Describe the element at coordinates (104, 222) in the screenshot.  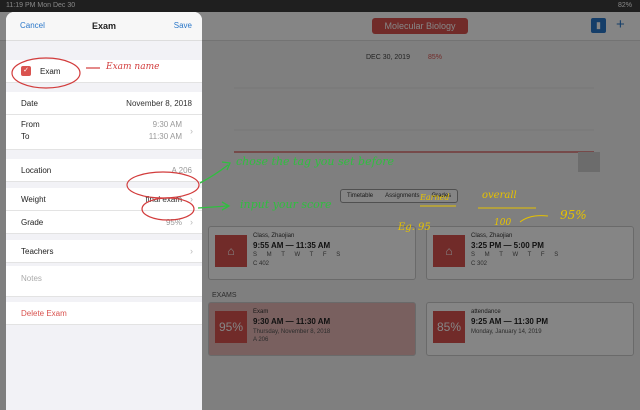
I see `grade-row: Grade 95% ›` at that location.